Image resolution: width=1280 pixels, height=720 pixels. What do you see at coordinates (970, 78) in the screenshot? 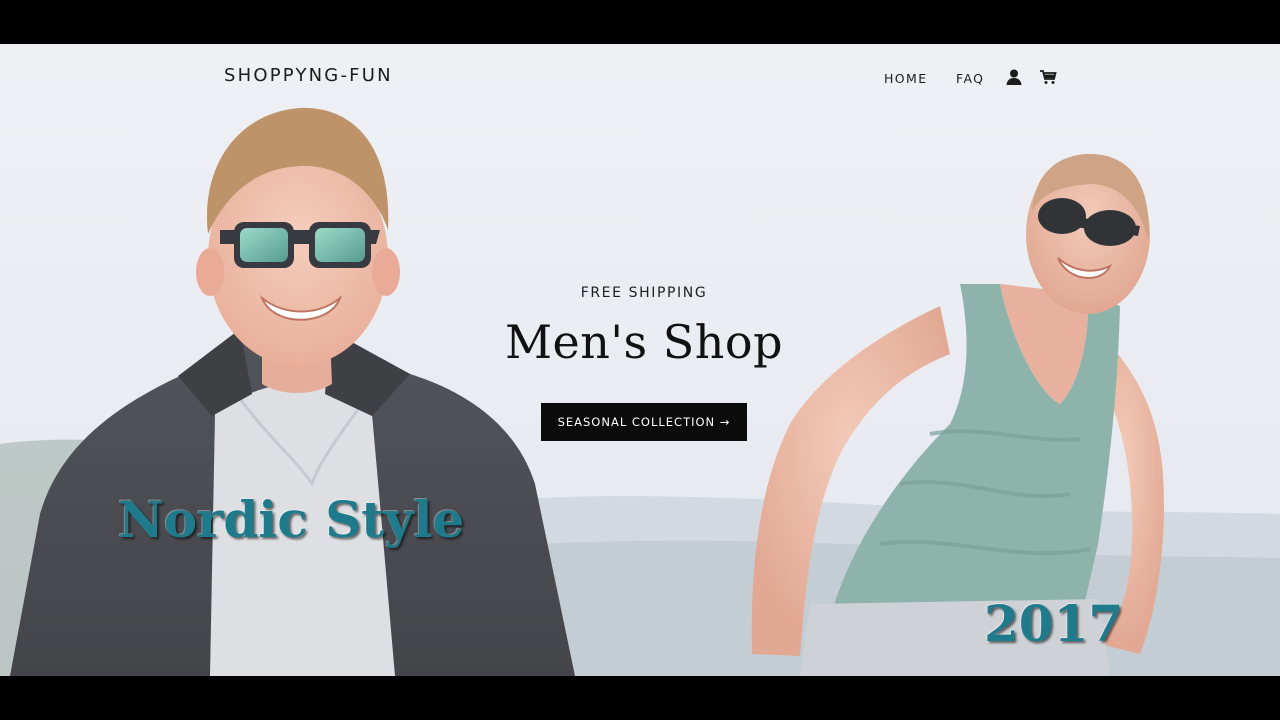
I see `nav-faq-link: FAQ` at bounding box center [970, 78].